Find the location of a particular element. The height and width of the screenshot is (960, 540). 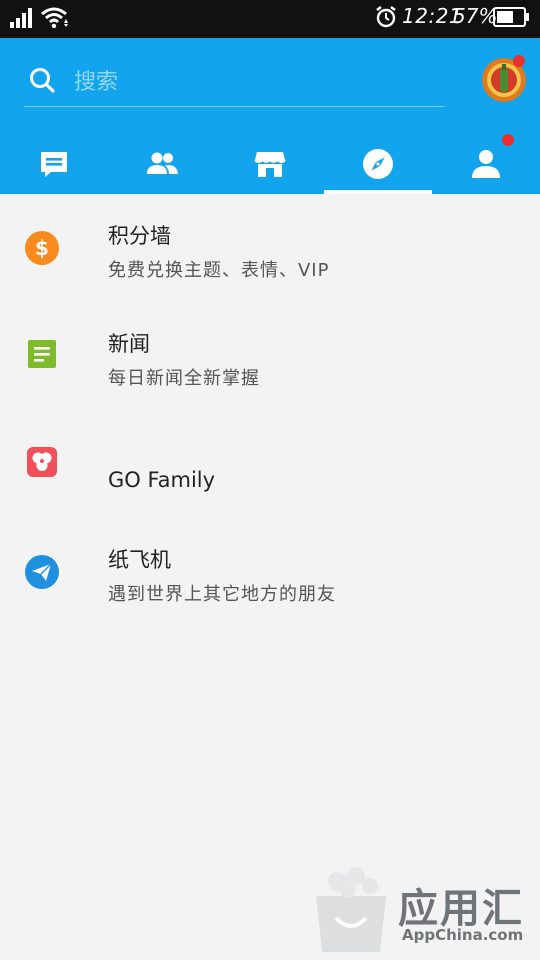

contacts-icon is located at coordinates (162, 163).